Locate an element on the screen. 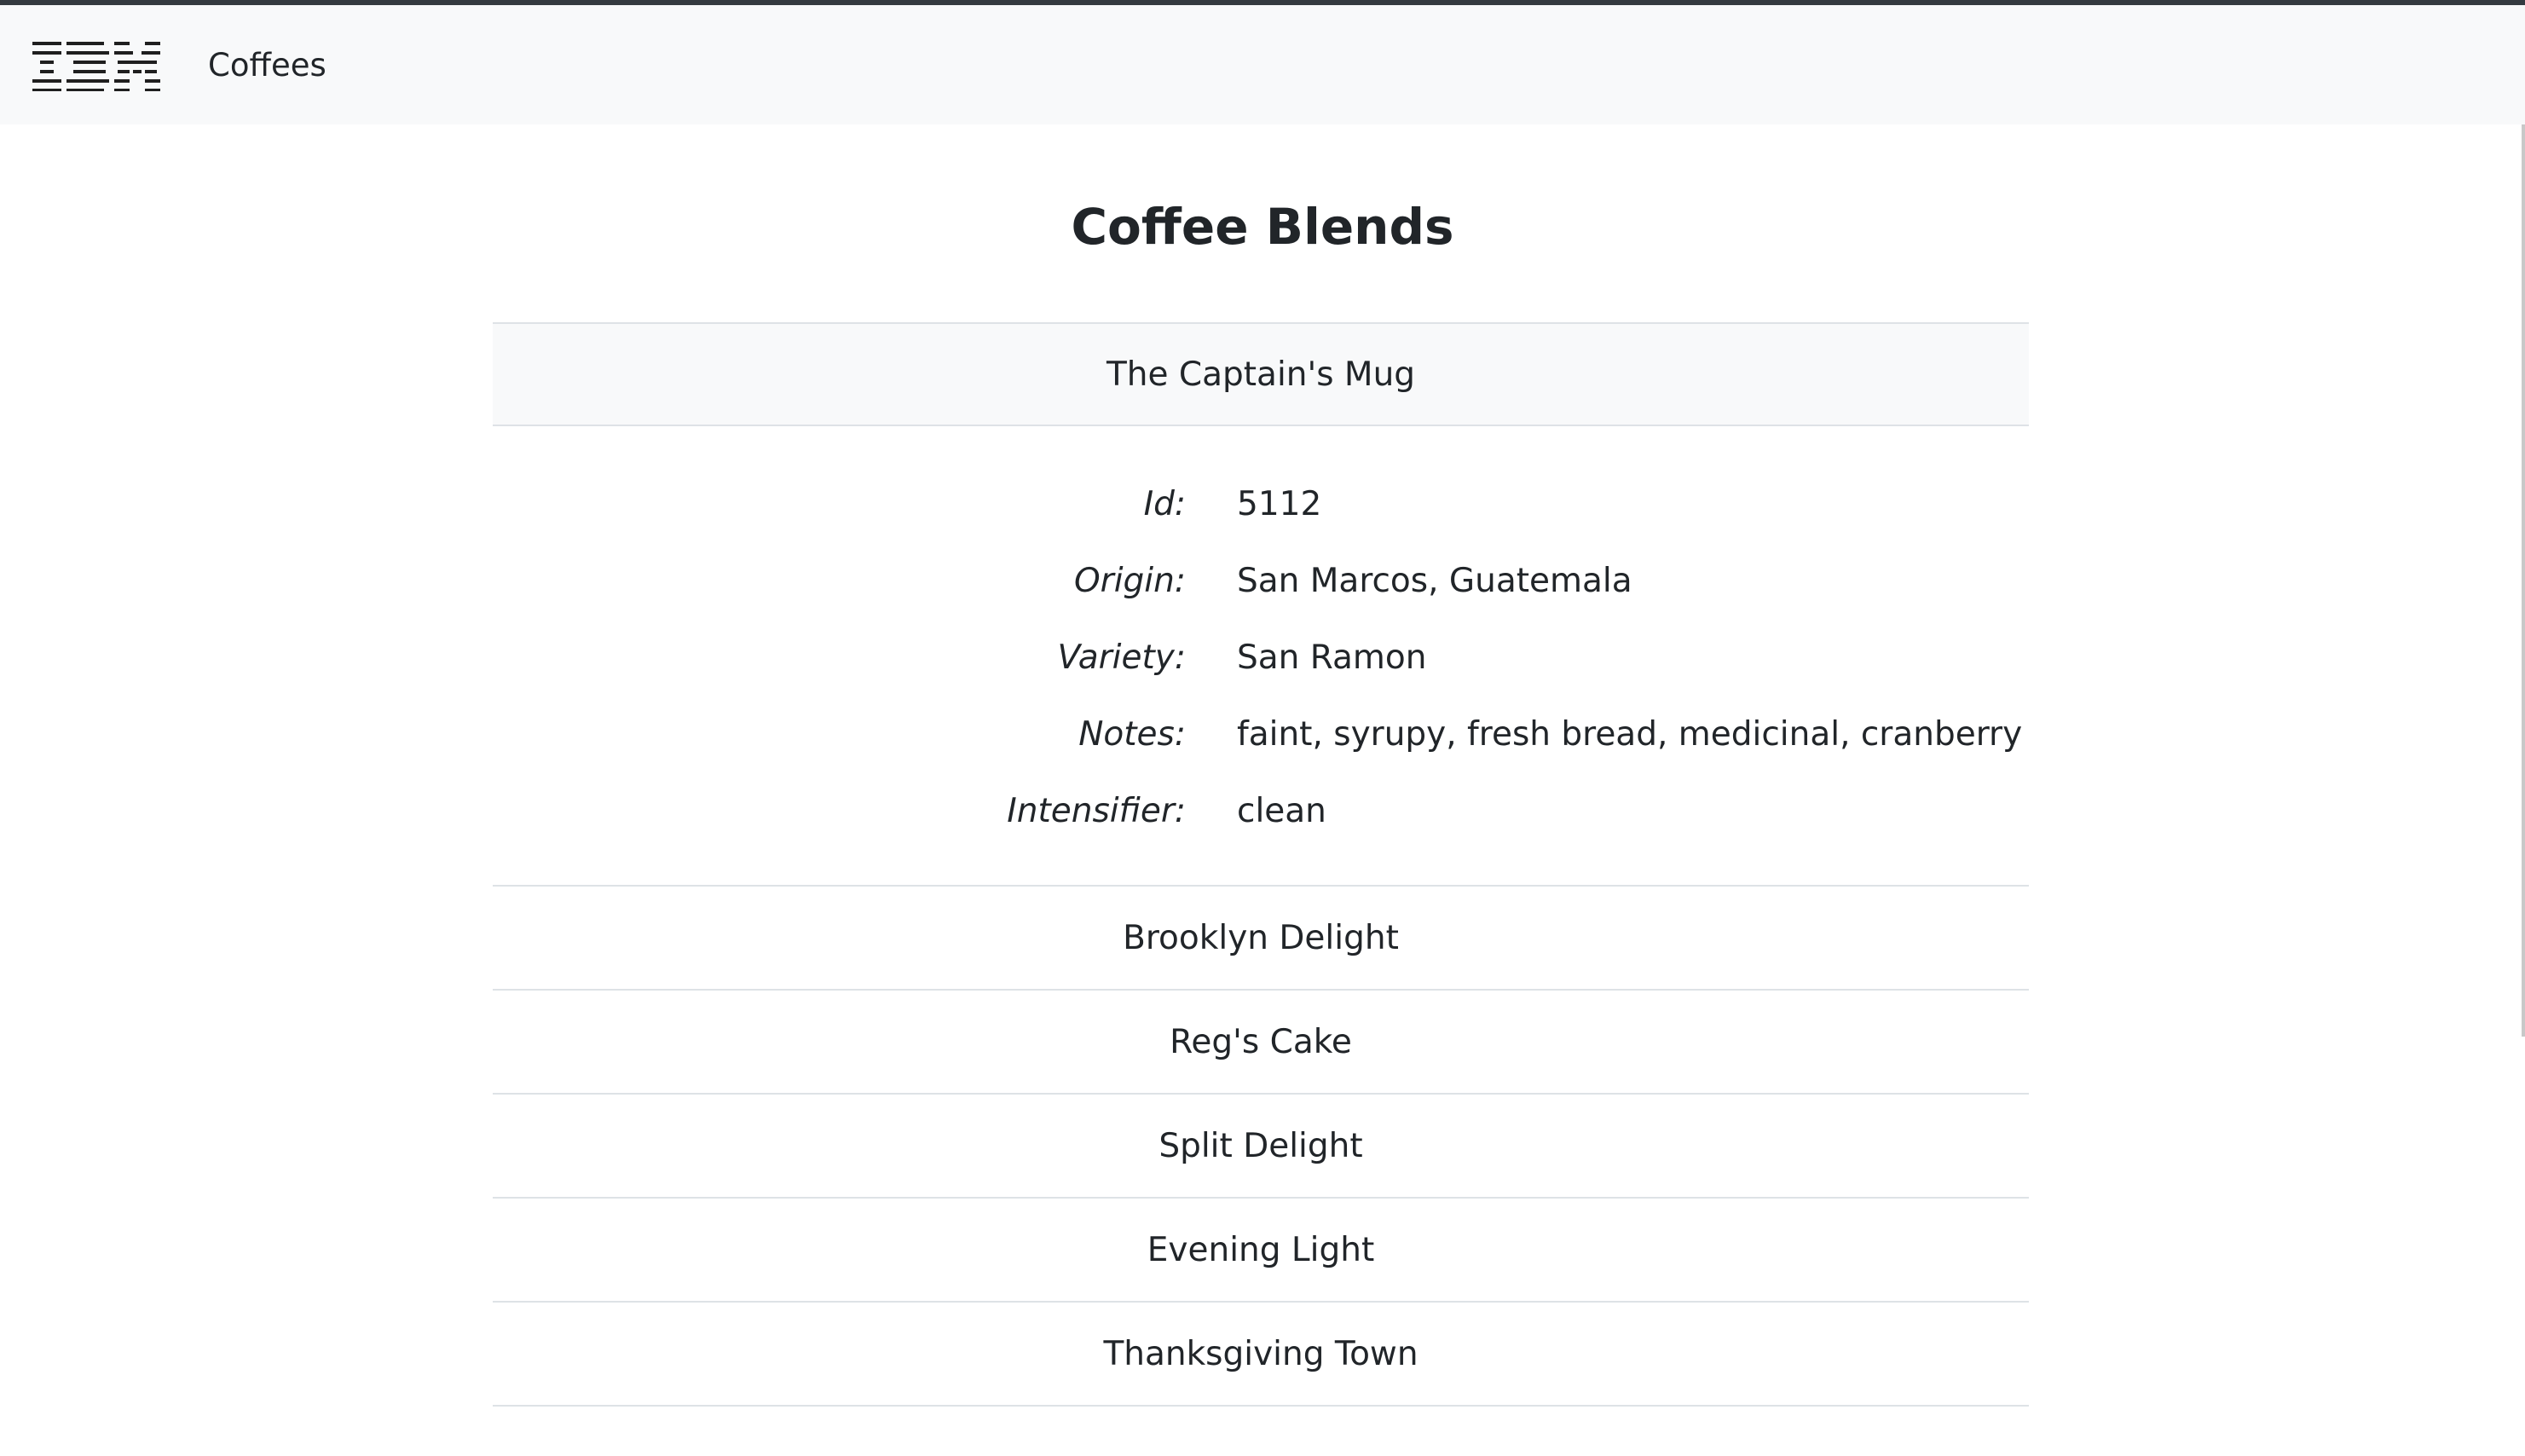 This screenshot has width=2525, height=1456. blend-header-the-captains-mug: The Captain's Mug is located at coordinates (1261, 374).